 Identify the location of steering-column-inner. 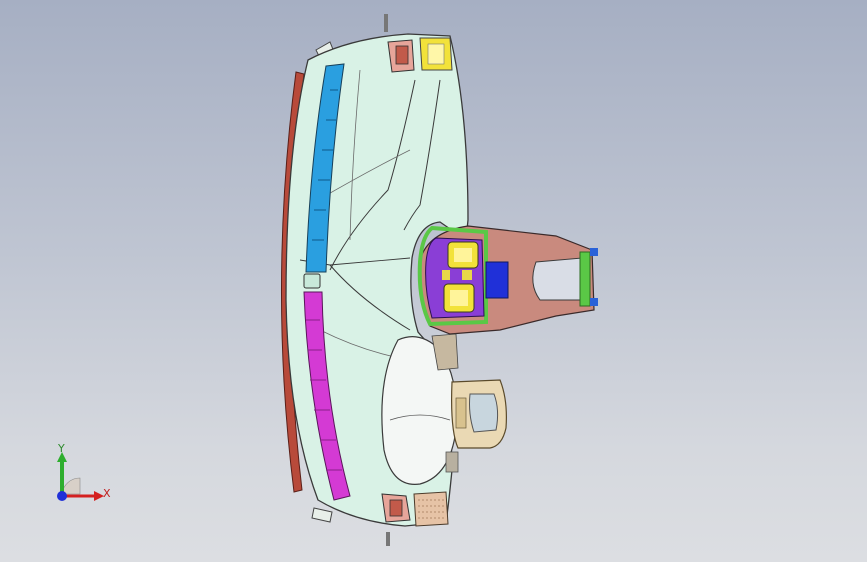
(484, 413).